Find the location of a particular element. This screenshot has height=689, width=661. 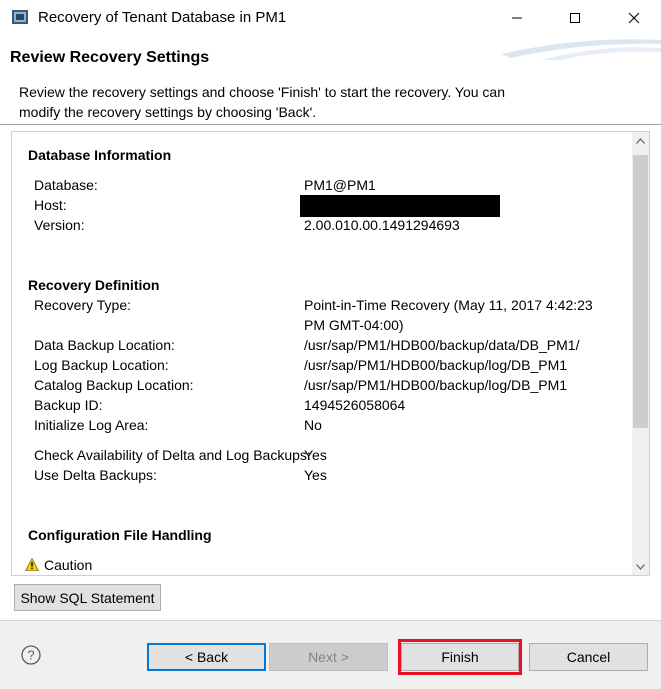

close-icon is located at coordinates (634, 18).